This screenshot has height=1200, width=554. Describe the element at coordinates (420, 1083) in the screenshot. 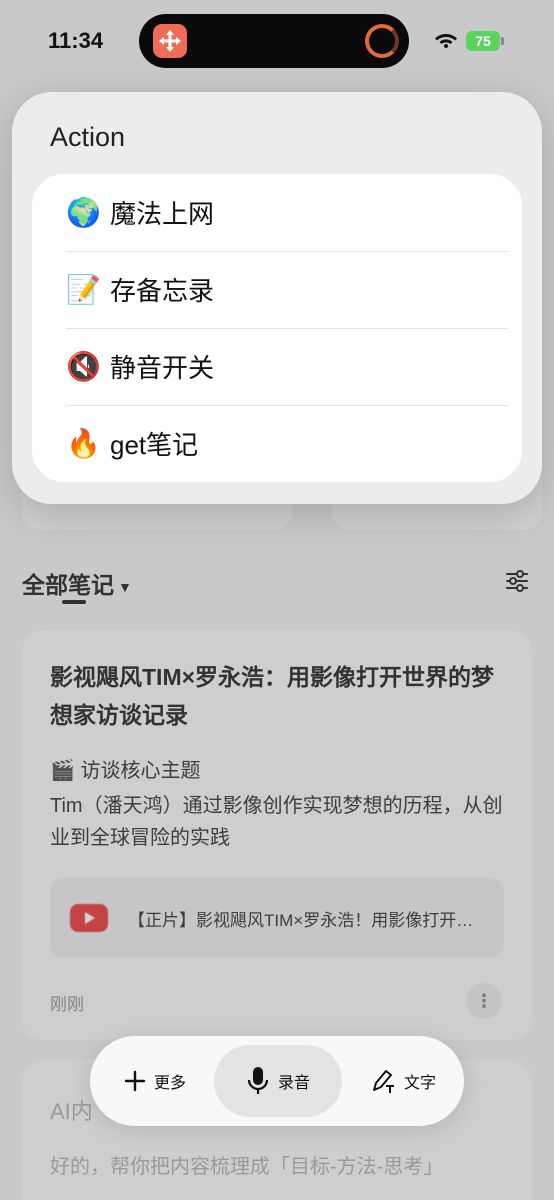

I see `text-label: 文字` at that location.